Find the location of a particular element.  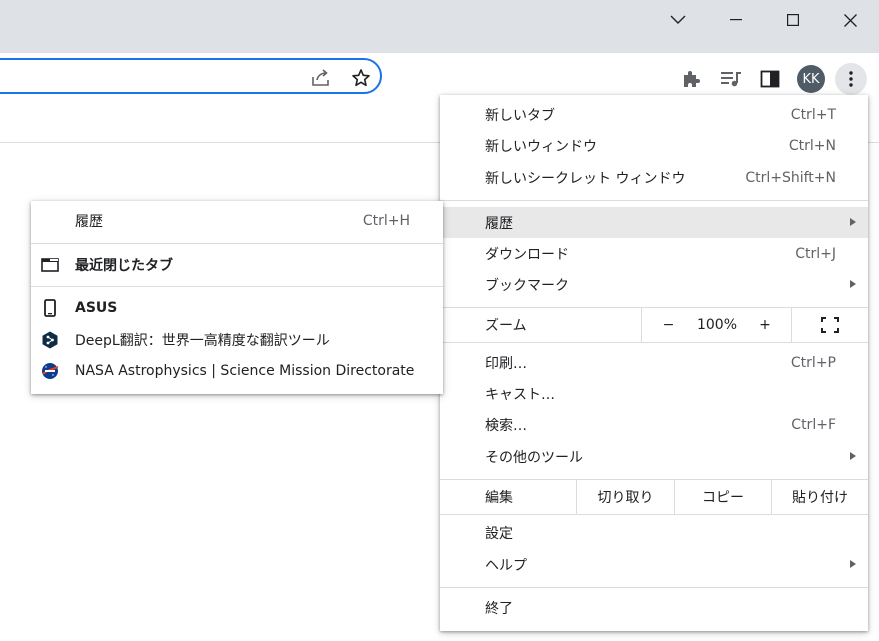

zoom-label: ズーム is located at coordinates (506, 326).